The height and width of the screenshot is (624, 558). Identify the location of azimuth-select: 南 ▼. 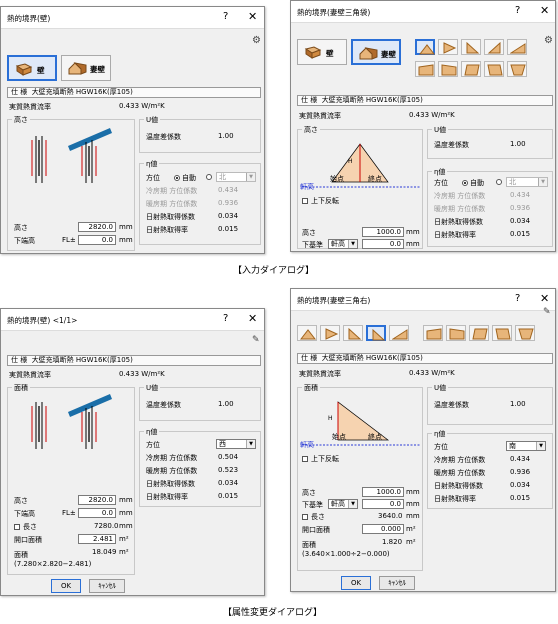
(526, 446).